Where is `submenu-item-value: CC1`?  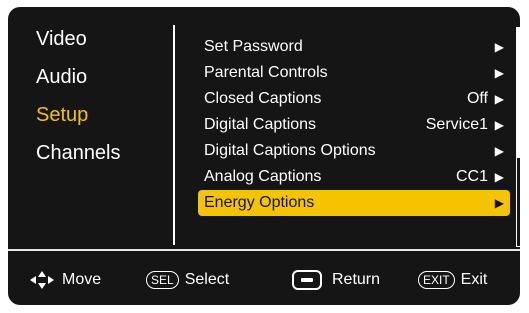
submenu-item-value: CC1 is located at coordinates (471, 176).